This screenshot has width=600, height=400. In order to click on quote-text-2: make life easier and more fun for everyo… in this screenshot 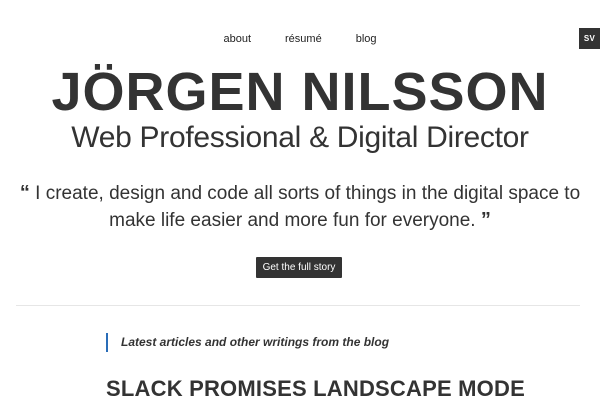, I will do `click(292, 220)`.